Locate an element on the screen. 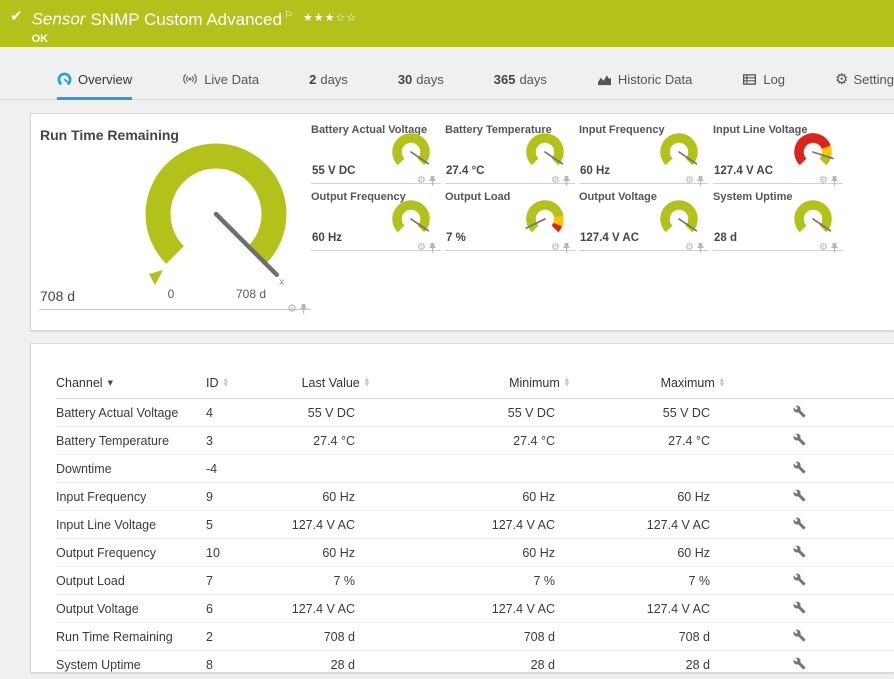  tab-number: 30 is located at coordinates (405, 79).